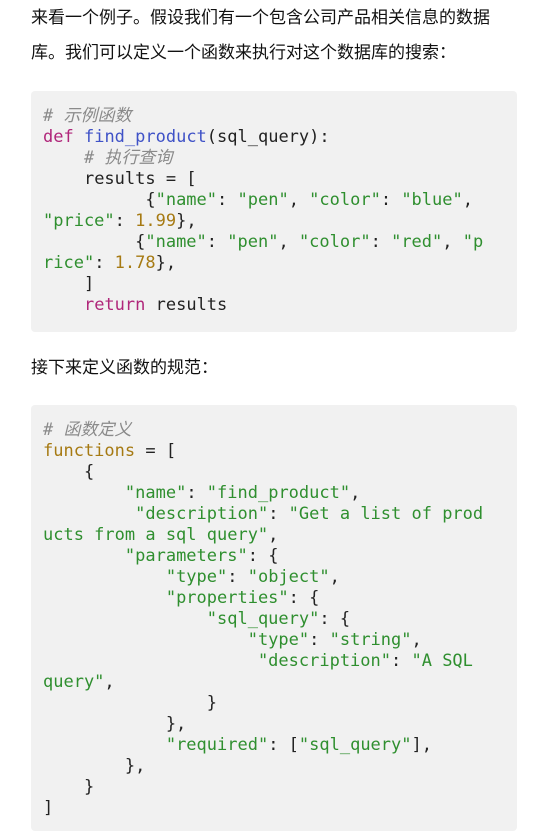  What do you see at coordinates (260, 18) in the screenshot?
I see `intro-line-1: 来看一个例子。假设我们有一个包含公司产品相关信息的数据` at bounding box center [260, 18].